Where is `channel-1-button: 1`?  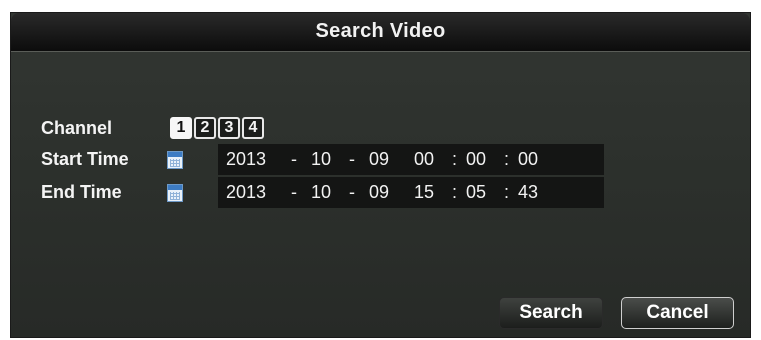 channel-1-button: 1 is located at coordinates (181, 128).